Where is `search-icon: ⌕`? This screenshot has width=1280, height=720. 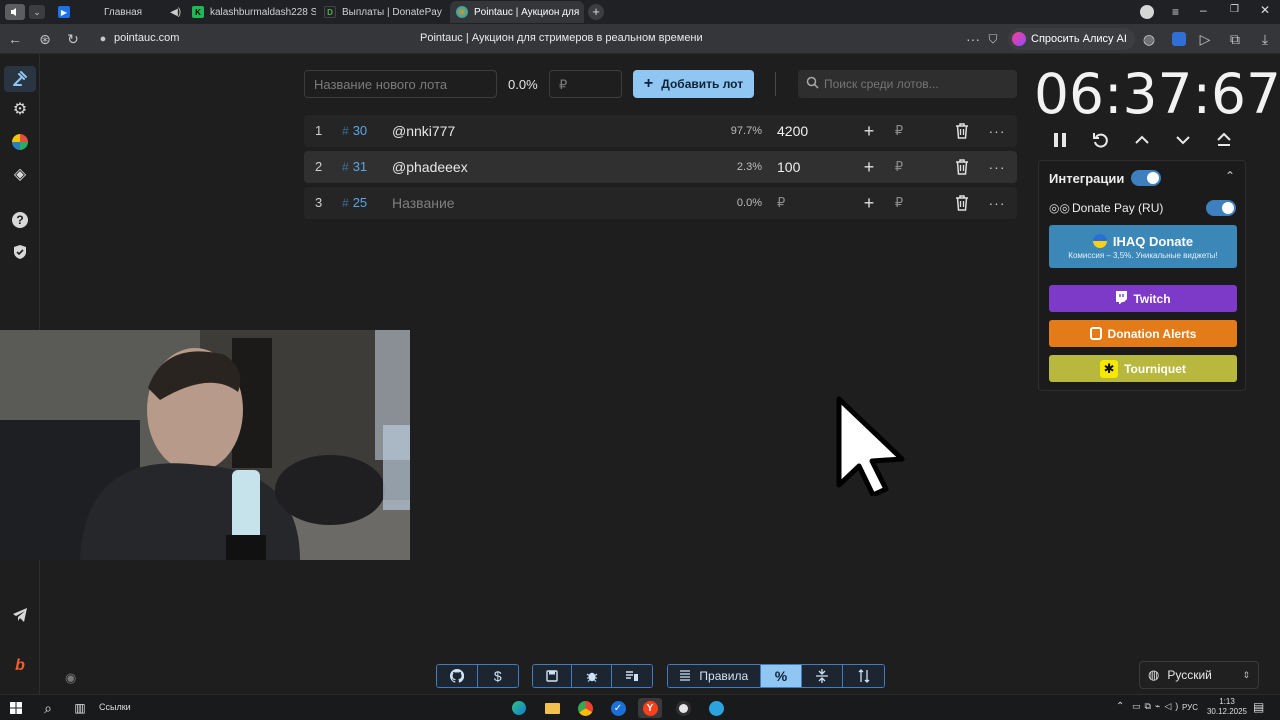 search-icon: ⌕ is located at coordinates (48, 708).